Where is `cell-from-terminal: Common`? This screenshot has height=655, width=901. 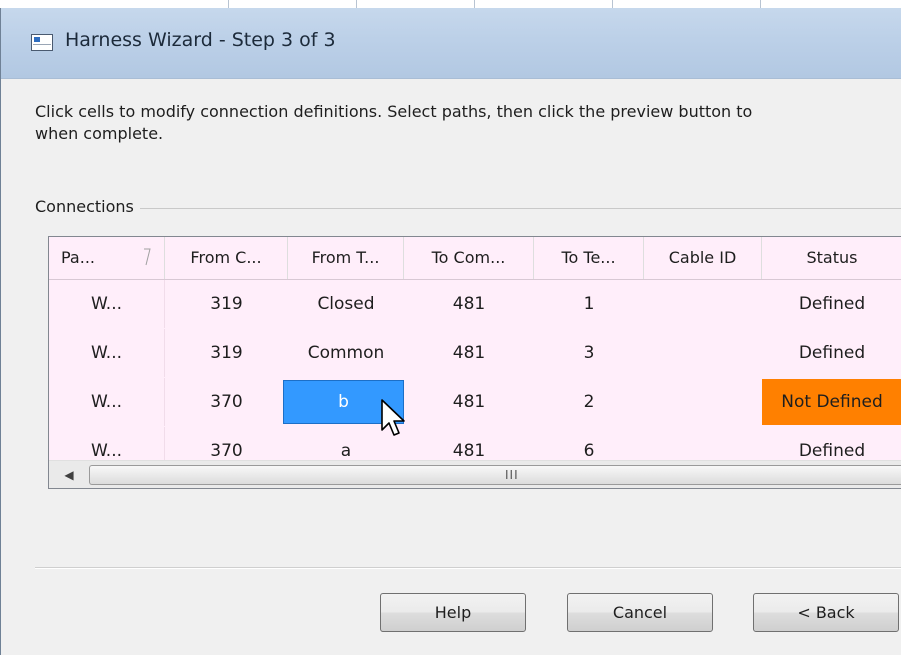
cell-from-terminal: Common is located at coordinates (346, 353).